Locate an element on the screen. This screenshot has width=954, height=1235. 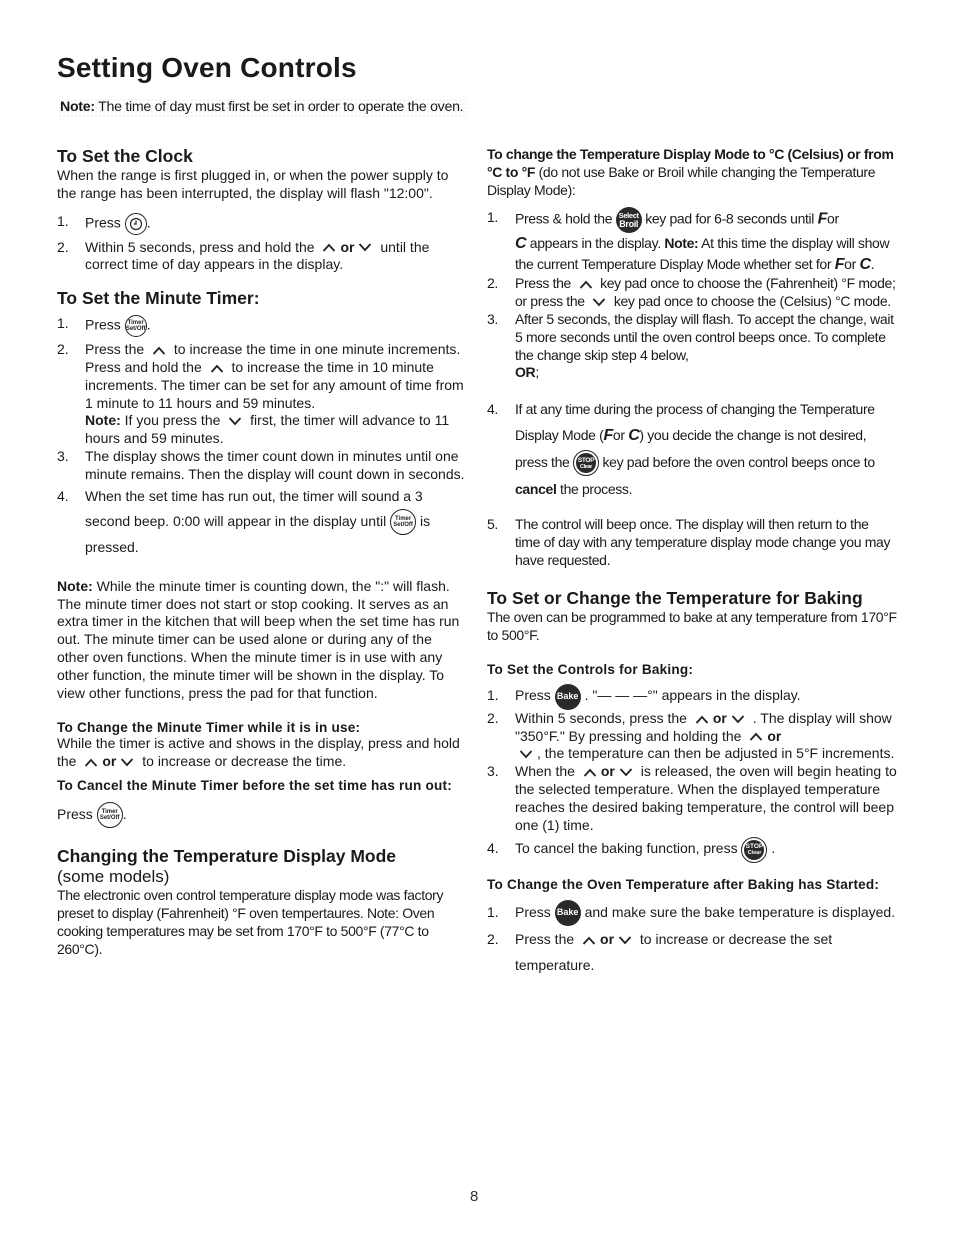
clock-icon is located at coordinates (135, 223).